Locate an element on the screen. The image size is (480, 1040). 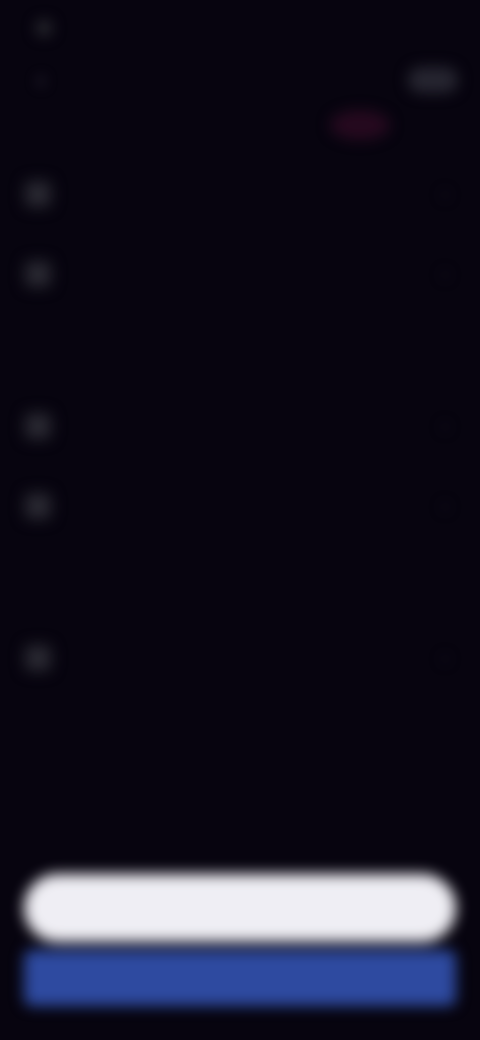
header-action-pill is located at coordinates (433, 80).